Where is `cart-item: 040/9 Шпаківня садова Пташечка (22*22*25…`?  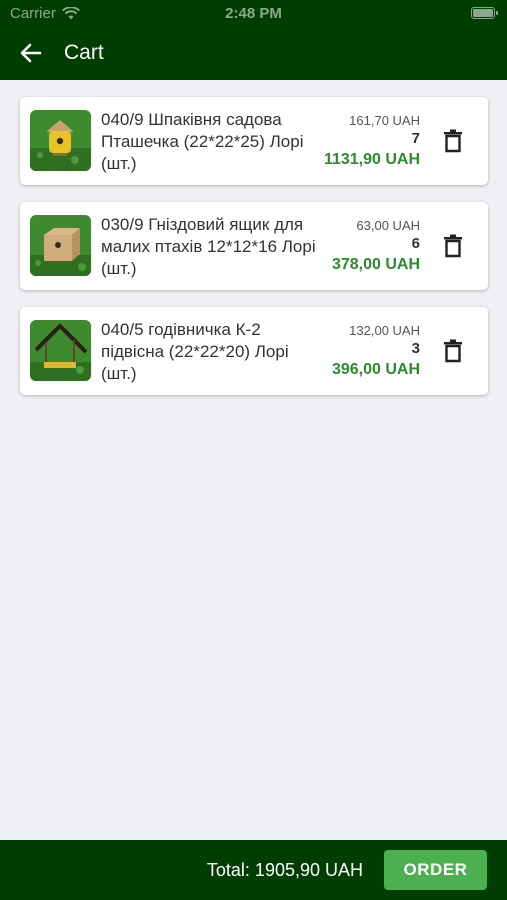
cart-item: 040/9 Шпаківня садова Пташечка (22*22*25… is located at coordinates (254, 141).